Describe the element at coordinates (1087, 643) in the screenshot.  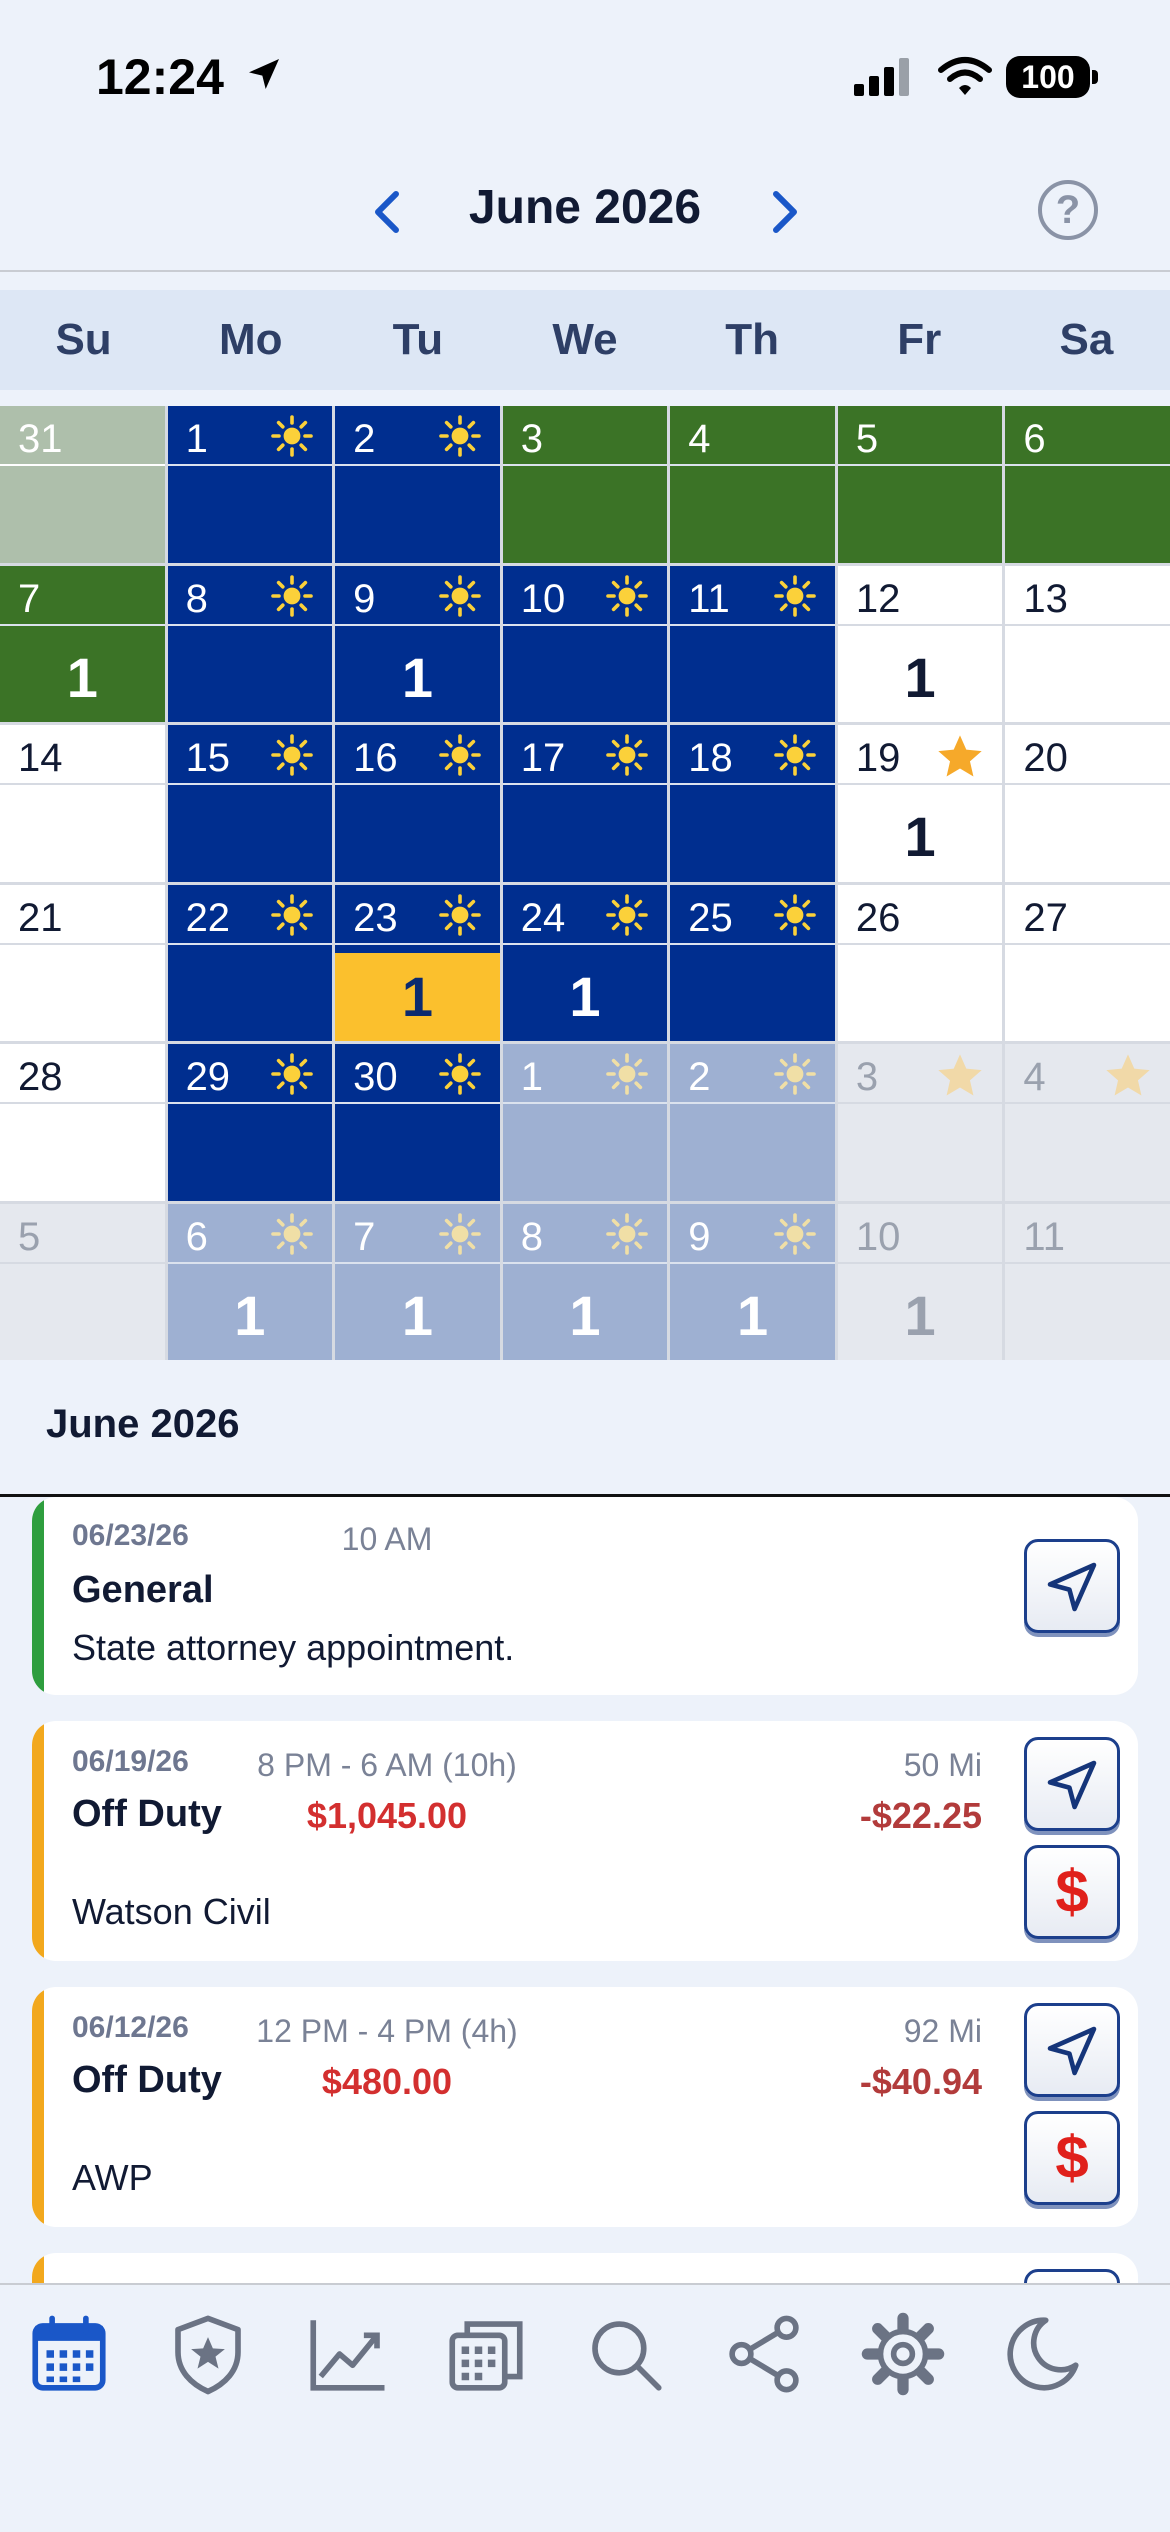
I see `calendar-day-cell: 13` at that location.